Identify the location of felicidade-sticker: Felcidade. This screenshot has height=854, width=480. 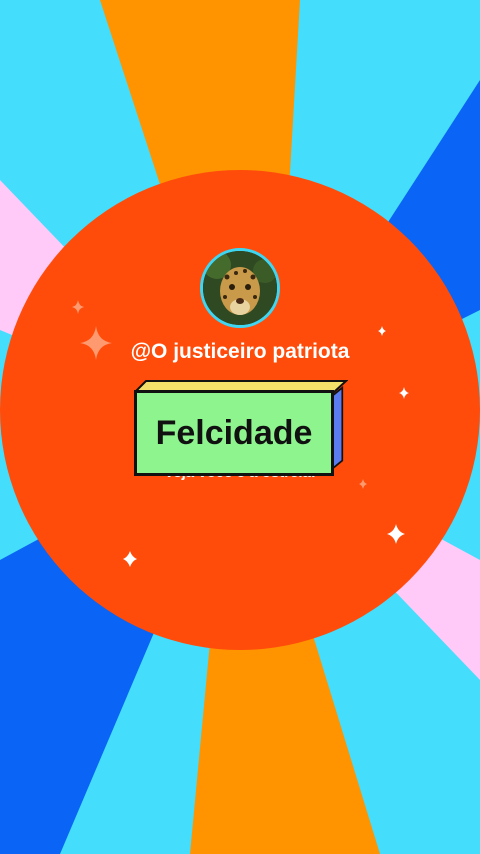
(241, 428).